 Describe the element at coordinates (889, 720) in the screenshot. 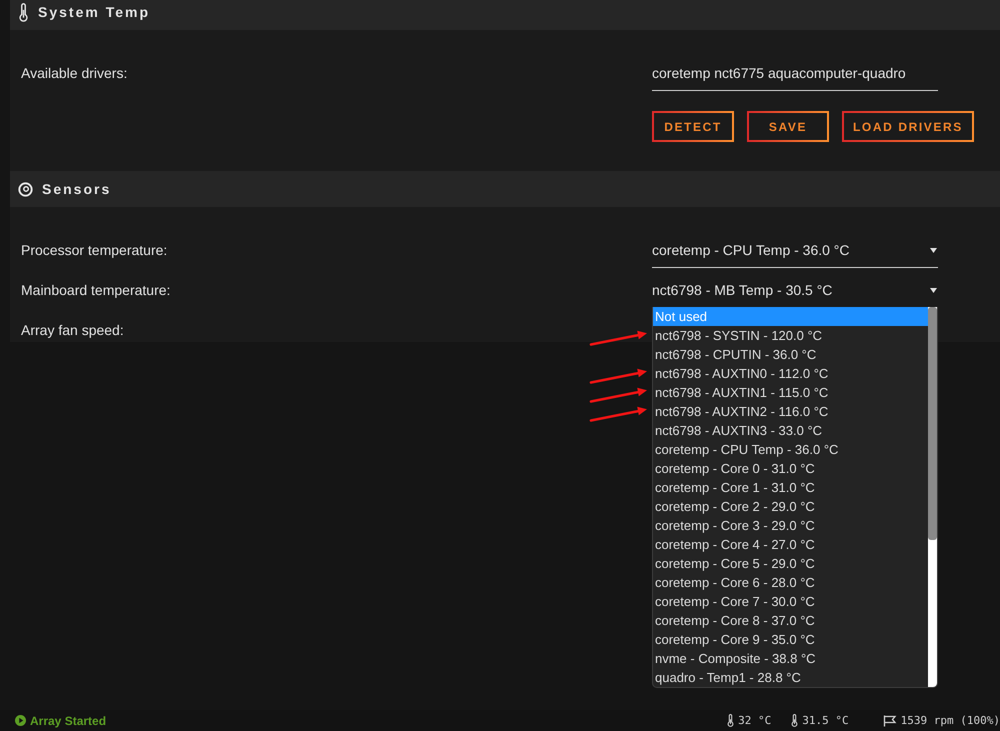

I see `flag-icon` at that location.